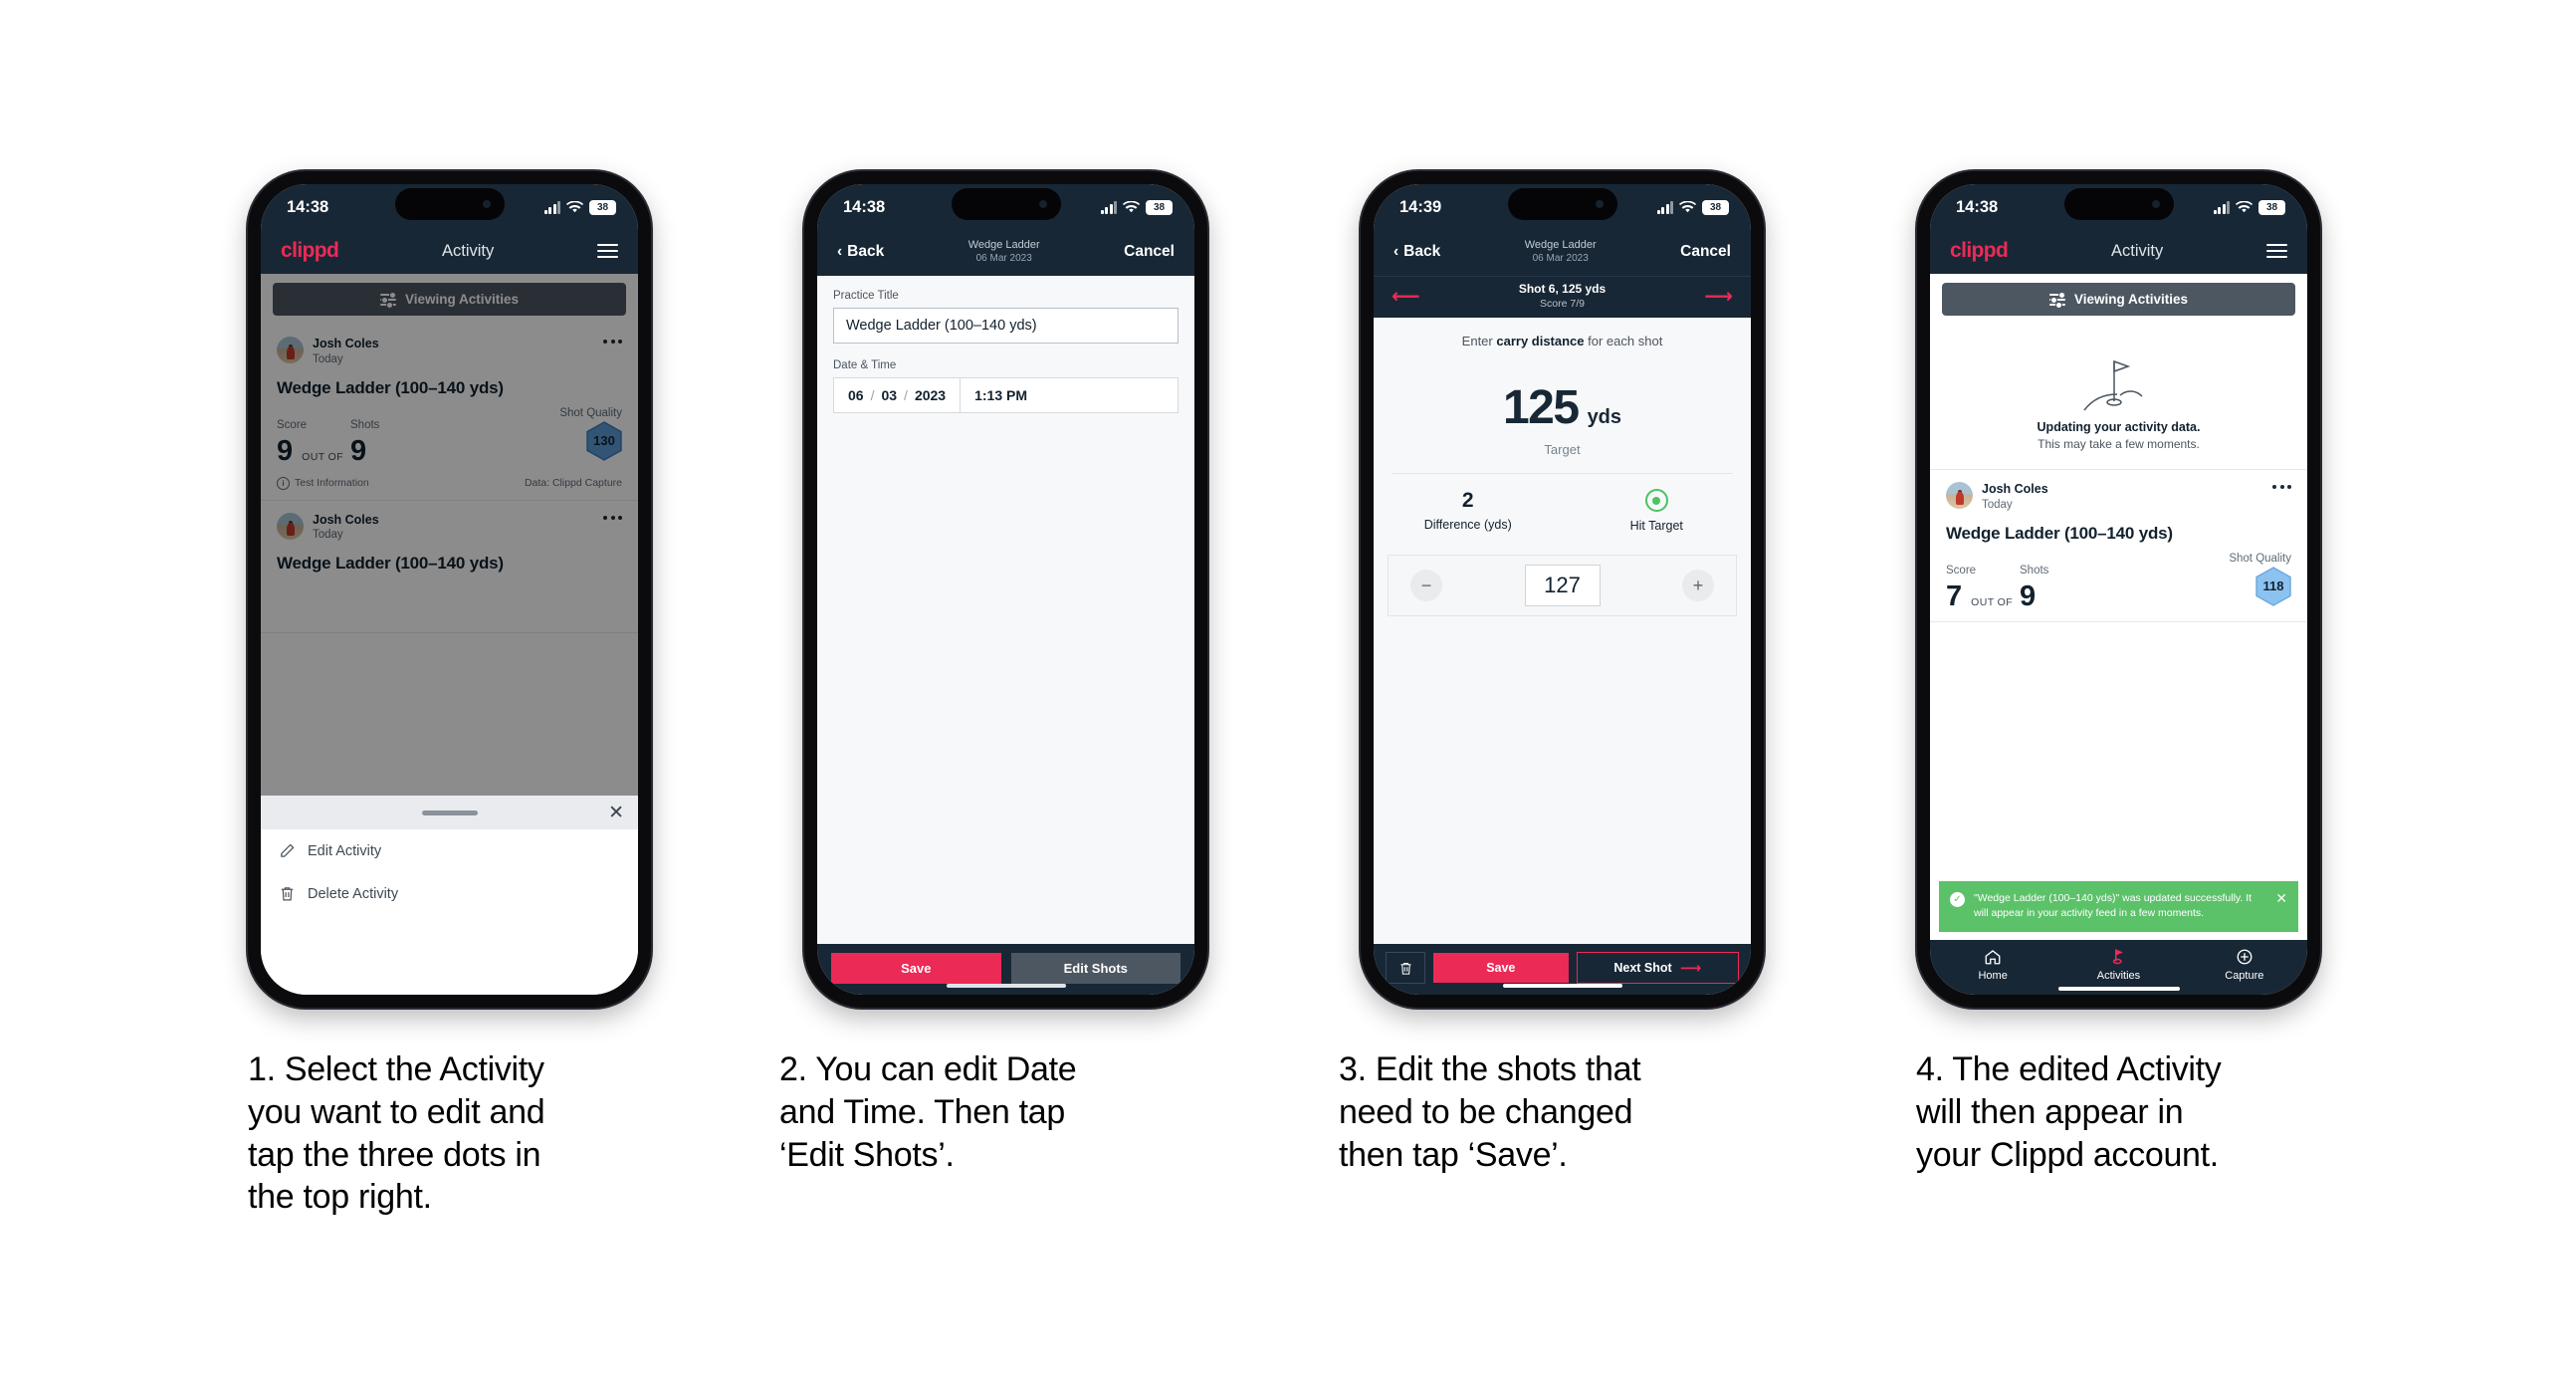 This screenshot has height=1386, width=2576. What do you see at coordinates (1467, 524) in the screenshot?
I see `difference-label: Difference (yds)` at bounding box center [1467, 524].